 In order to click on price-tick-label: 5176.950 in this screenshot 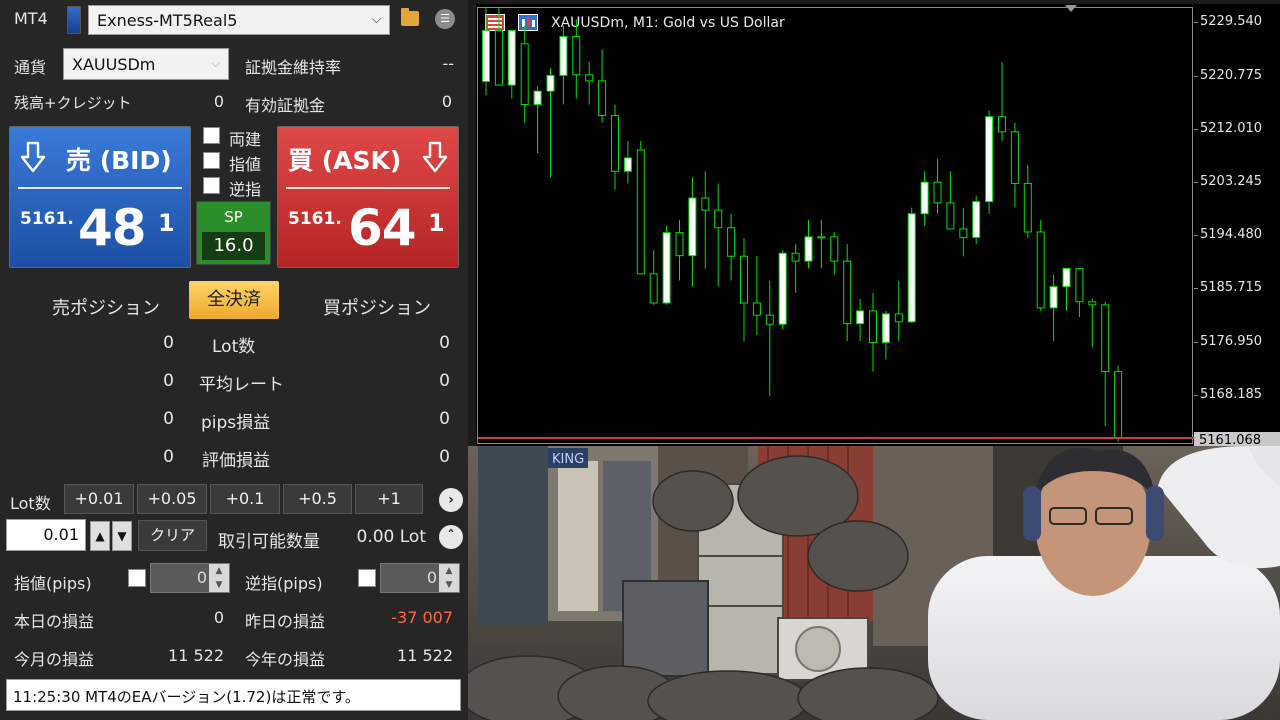, I will do `click(1231, 341)`.